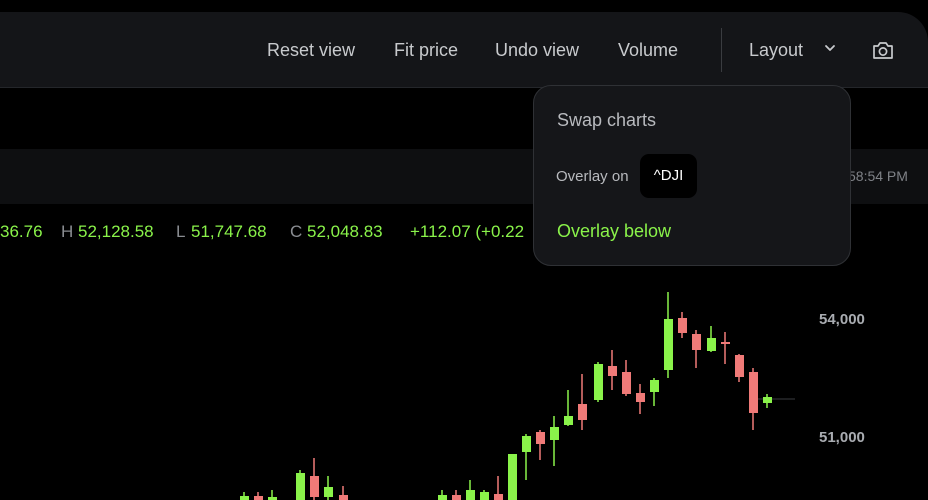 The height and width of the screenshot is (500, 928). I want to click on overlay-below-button: Overlay below, so click(614, 231).